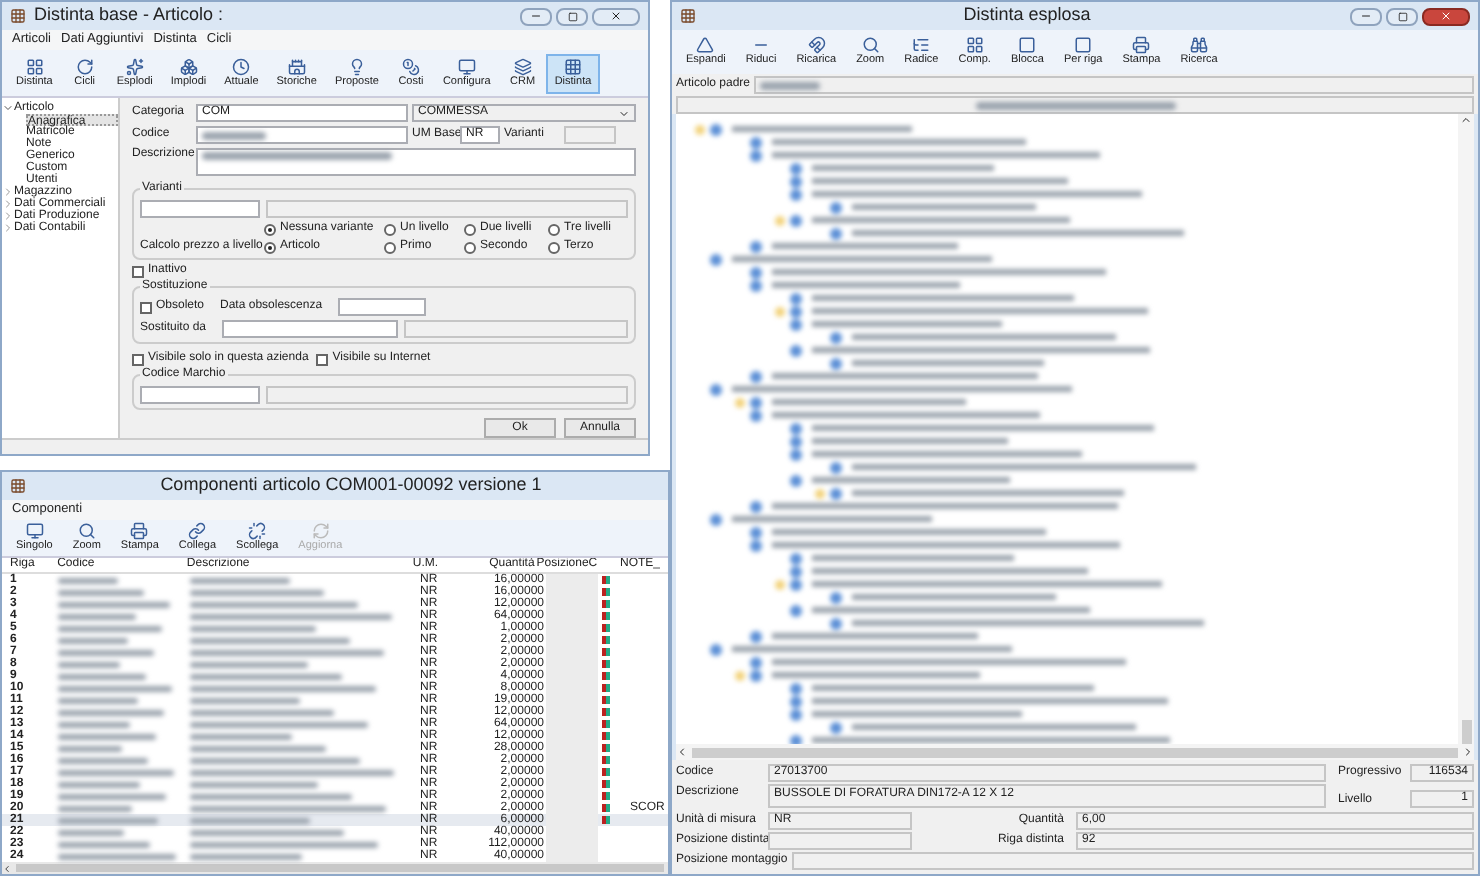 The image size is (1480, 876). I want to click on close-button, so click(1446, 16).